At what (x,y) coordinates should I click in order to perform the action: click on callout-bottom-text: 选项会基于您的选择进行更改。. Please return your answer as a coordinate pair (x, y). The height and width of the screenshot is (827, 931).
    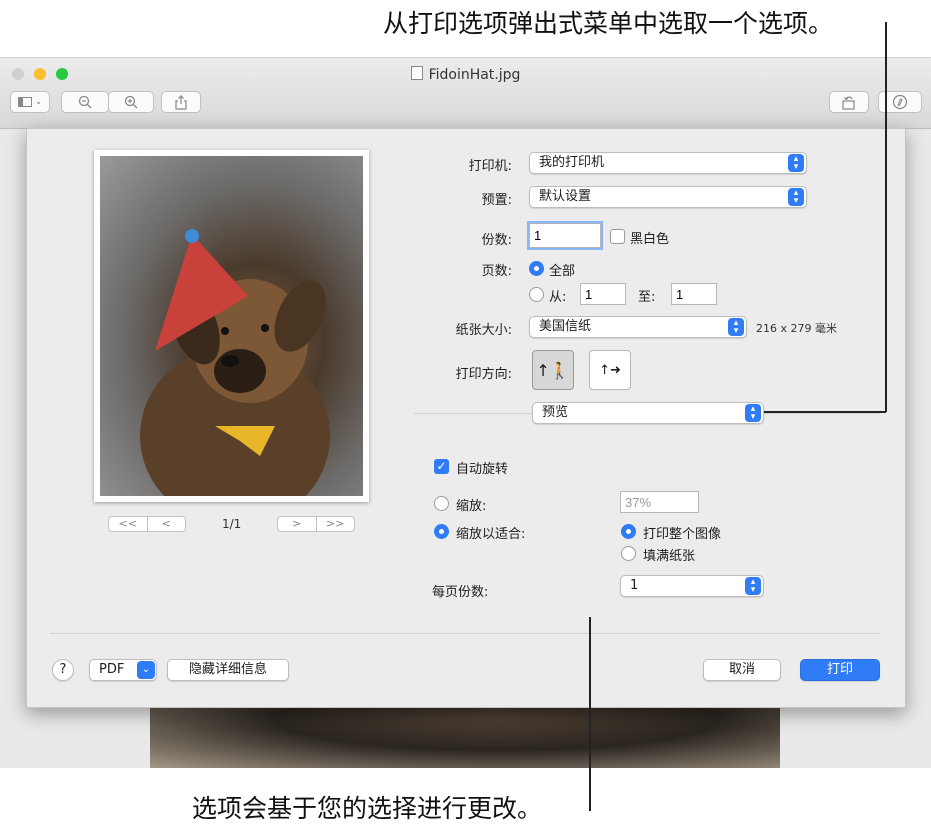
    Looking at the image, I should click on (367, 808).